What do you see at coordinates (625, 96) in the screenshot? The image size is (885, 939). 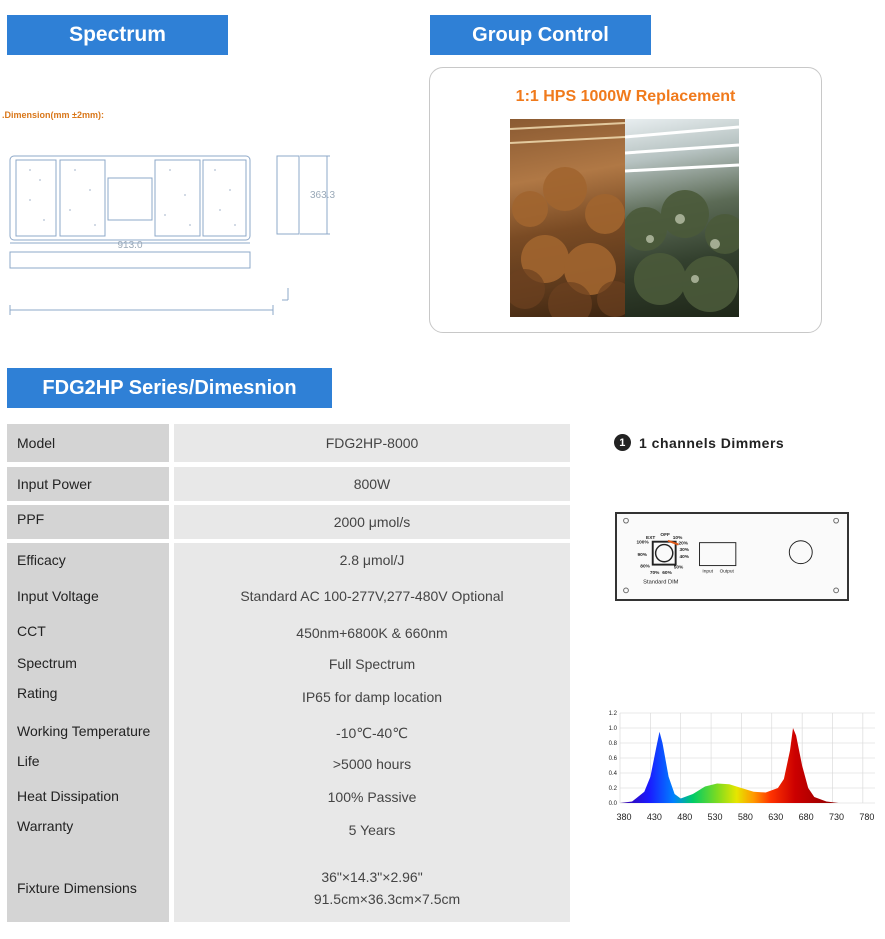 I see `hps-replacement-title: 1:1 HPS 1000W Replacement` at bounding box center [625, 96].